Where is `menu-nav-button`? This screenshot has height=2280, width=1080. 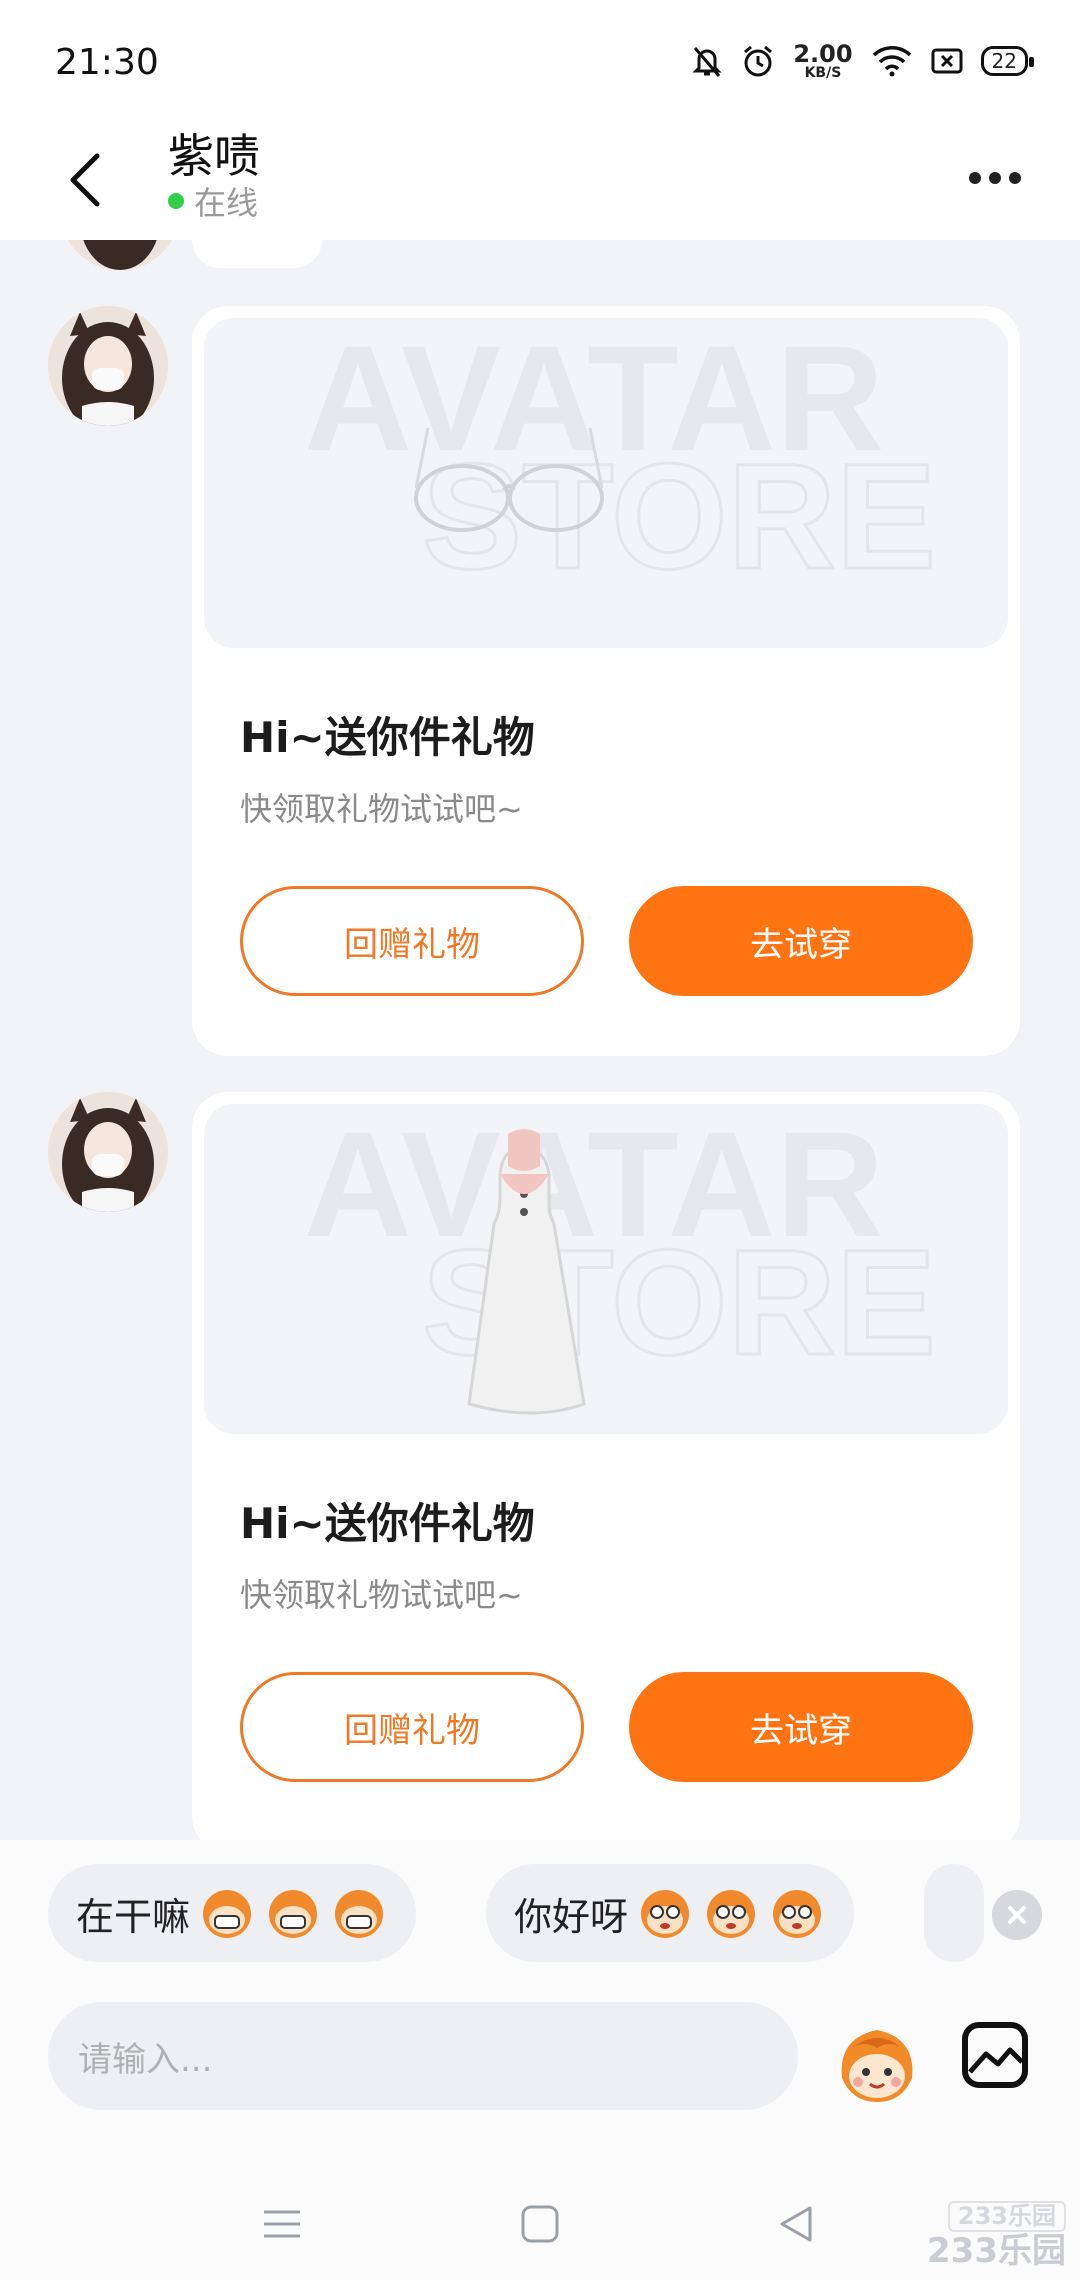 menu-nav-button is located at coordinates (282, 2224).